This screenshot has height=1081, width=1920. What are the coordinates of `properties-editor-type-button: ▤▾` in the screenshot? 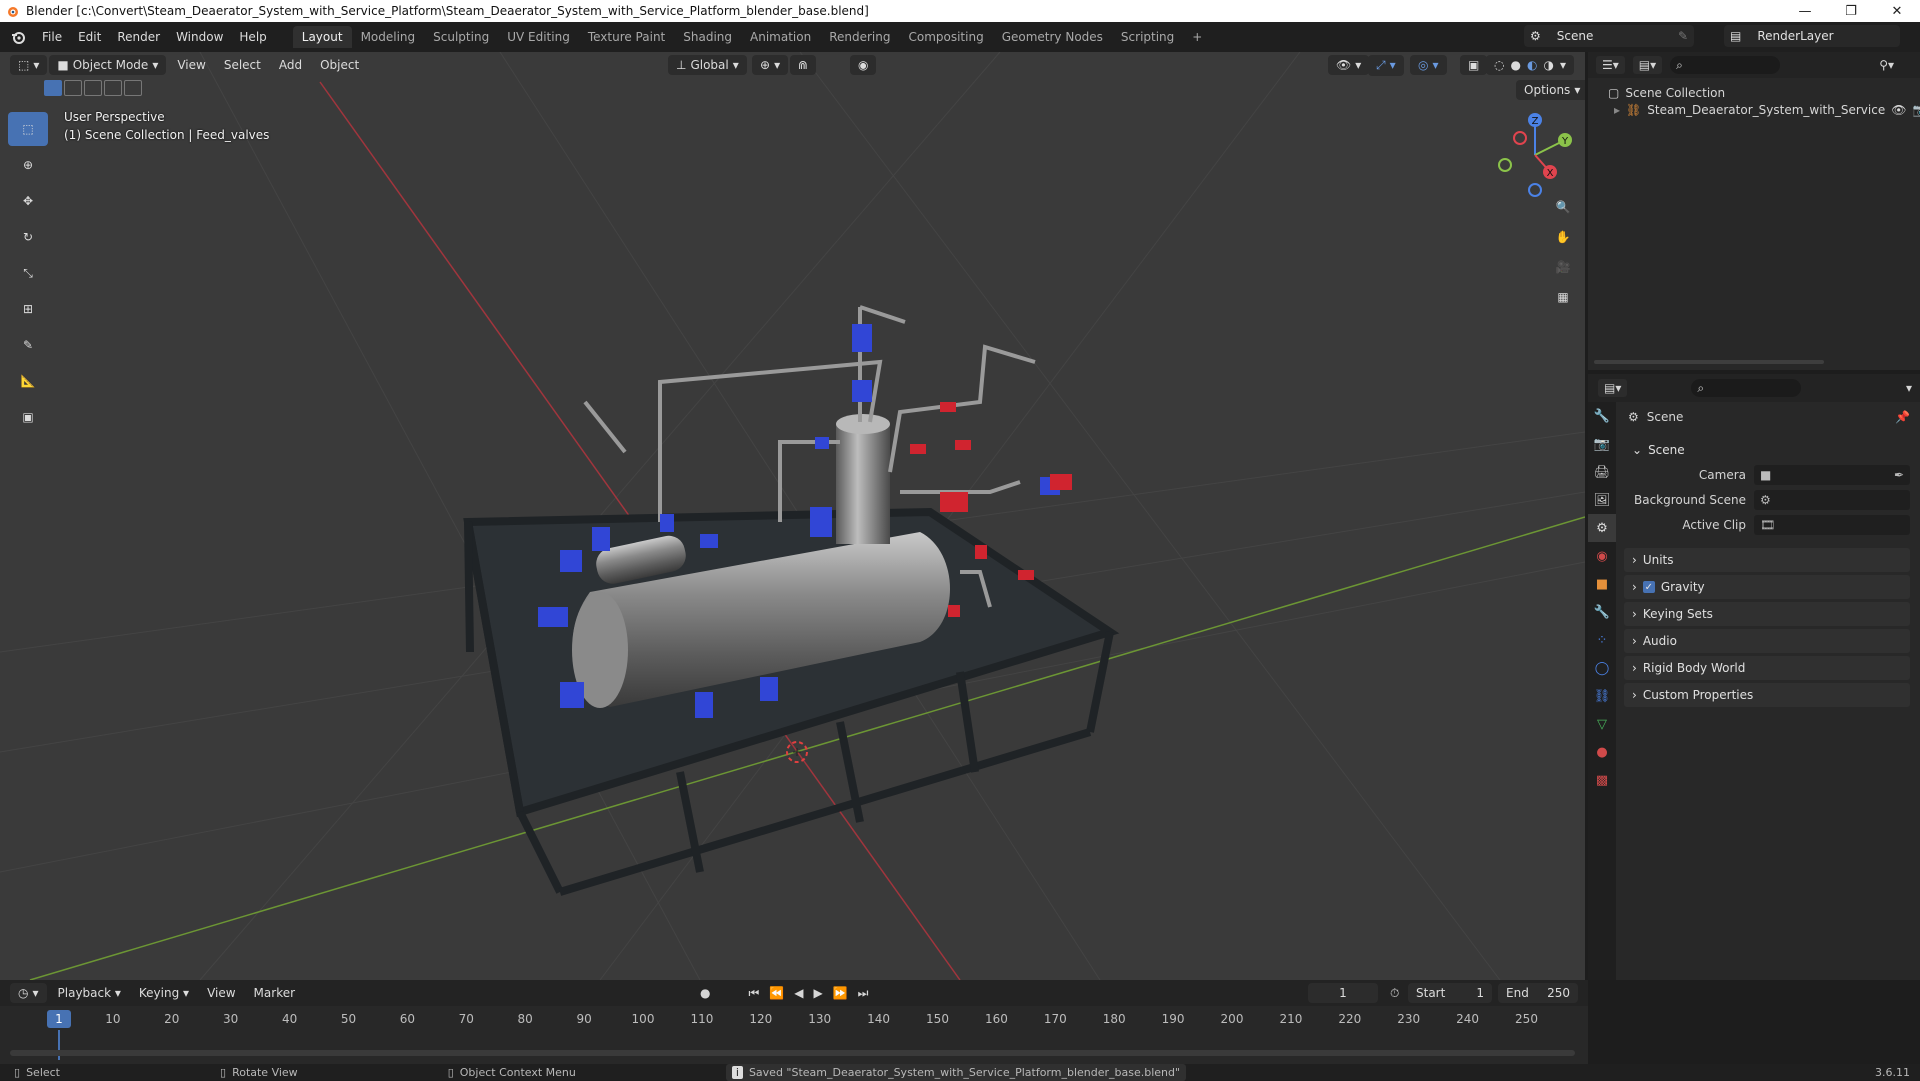 It's located at (1613, 388).